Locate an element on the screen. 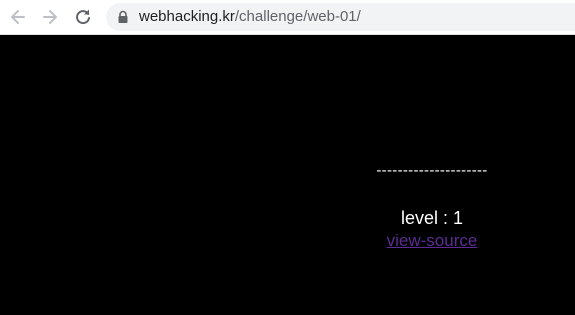 The image size is (575, 315). url-host: webhacking.kr is located at coordinates (187, 16).